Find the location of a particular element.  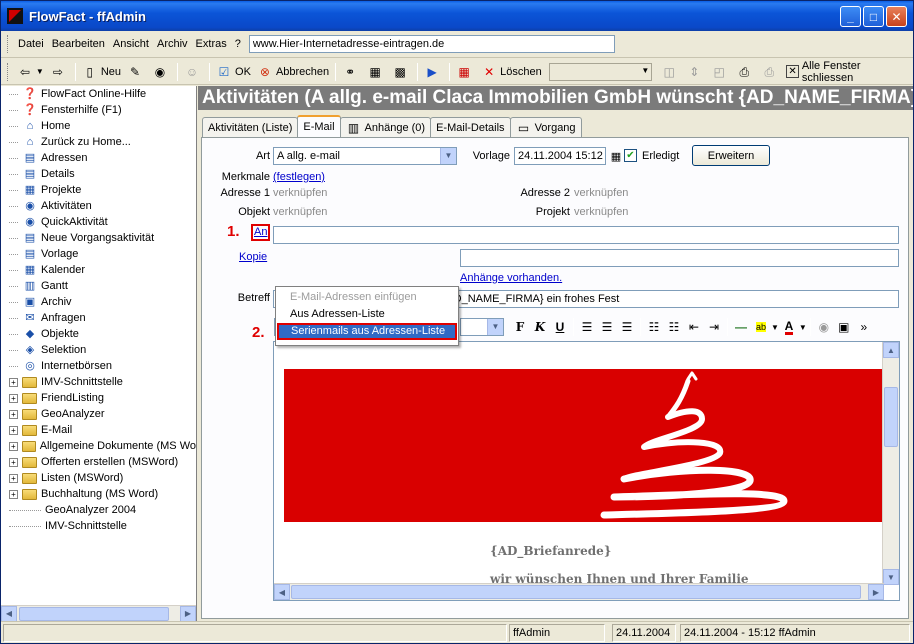

nav3-button: ◰ is located at coordinates (720, 72).